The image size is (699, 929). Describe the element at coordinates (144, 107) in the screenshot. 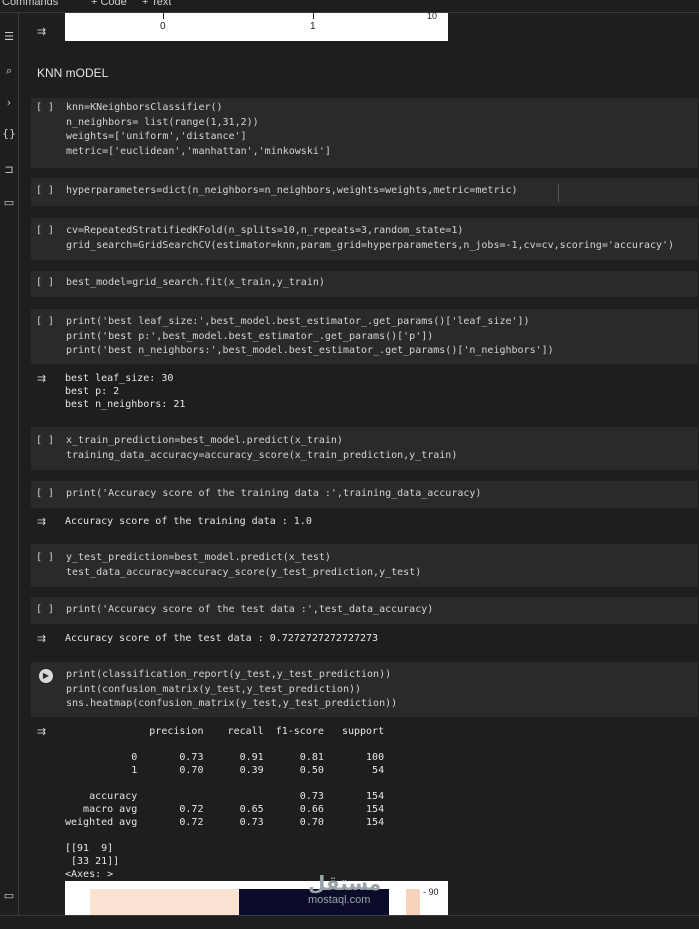

I see `code-line: knn=KNeighborsClassifier()` at that location.